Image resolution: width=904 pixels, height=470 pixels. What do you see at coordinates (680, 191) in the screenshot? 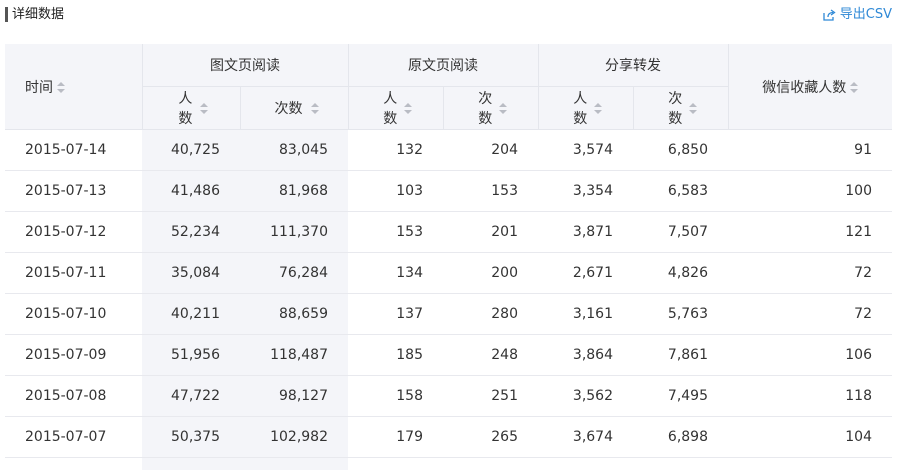
I see `cell-share-times: 6,583` at bounding box center [680, 191].